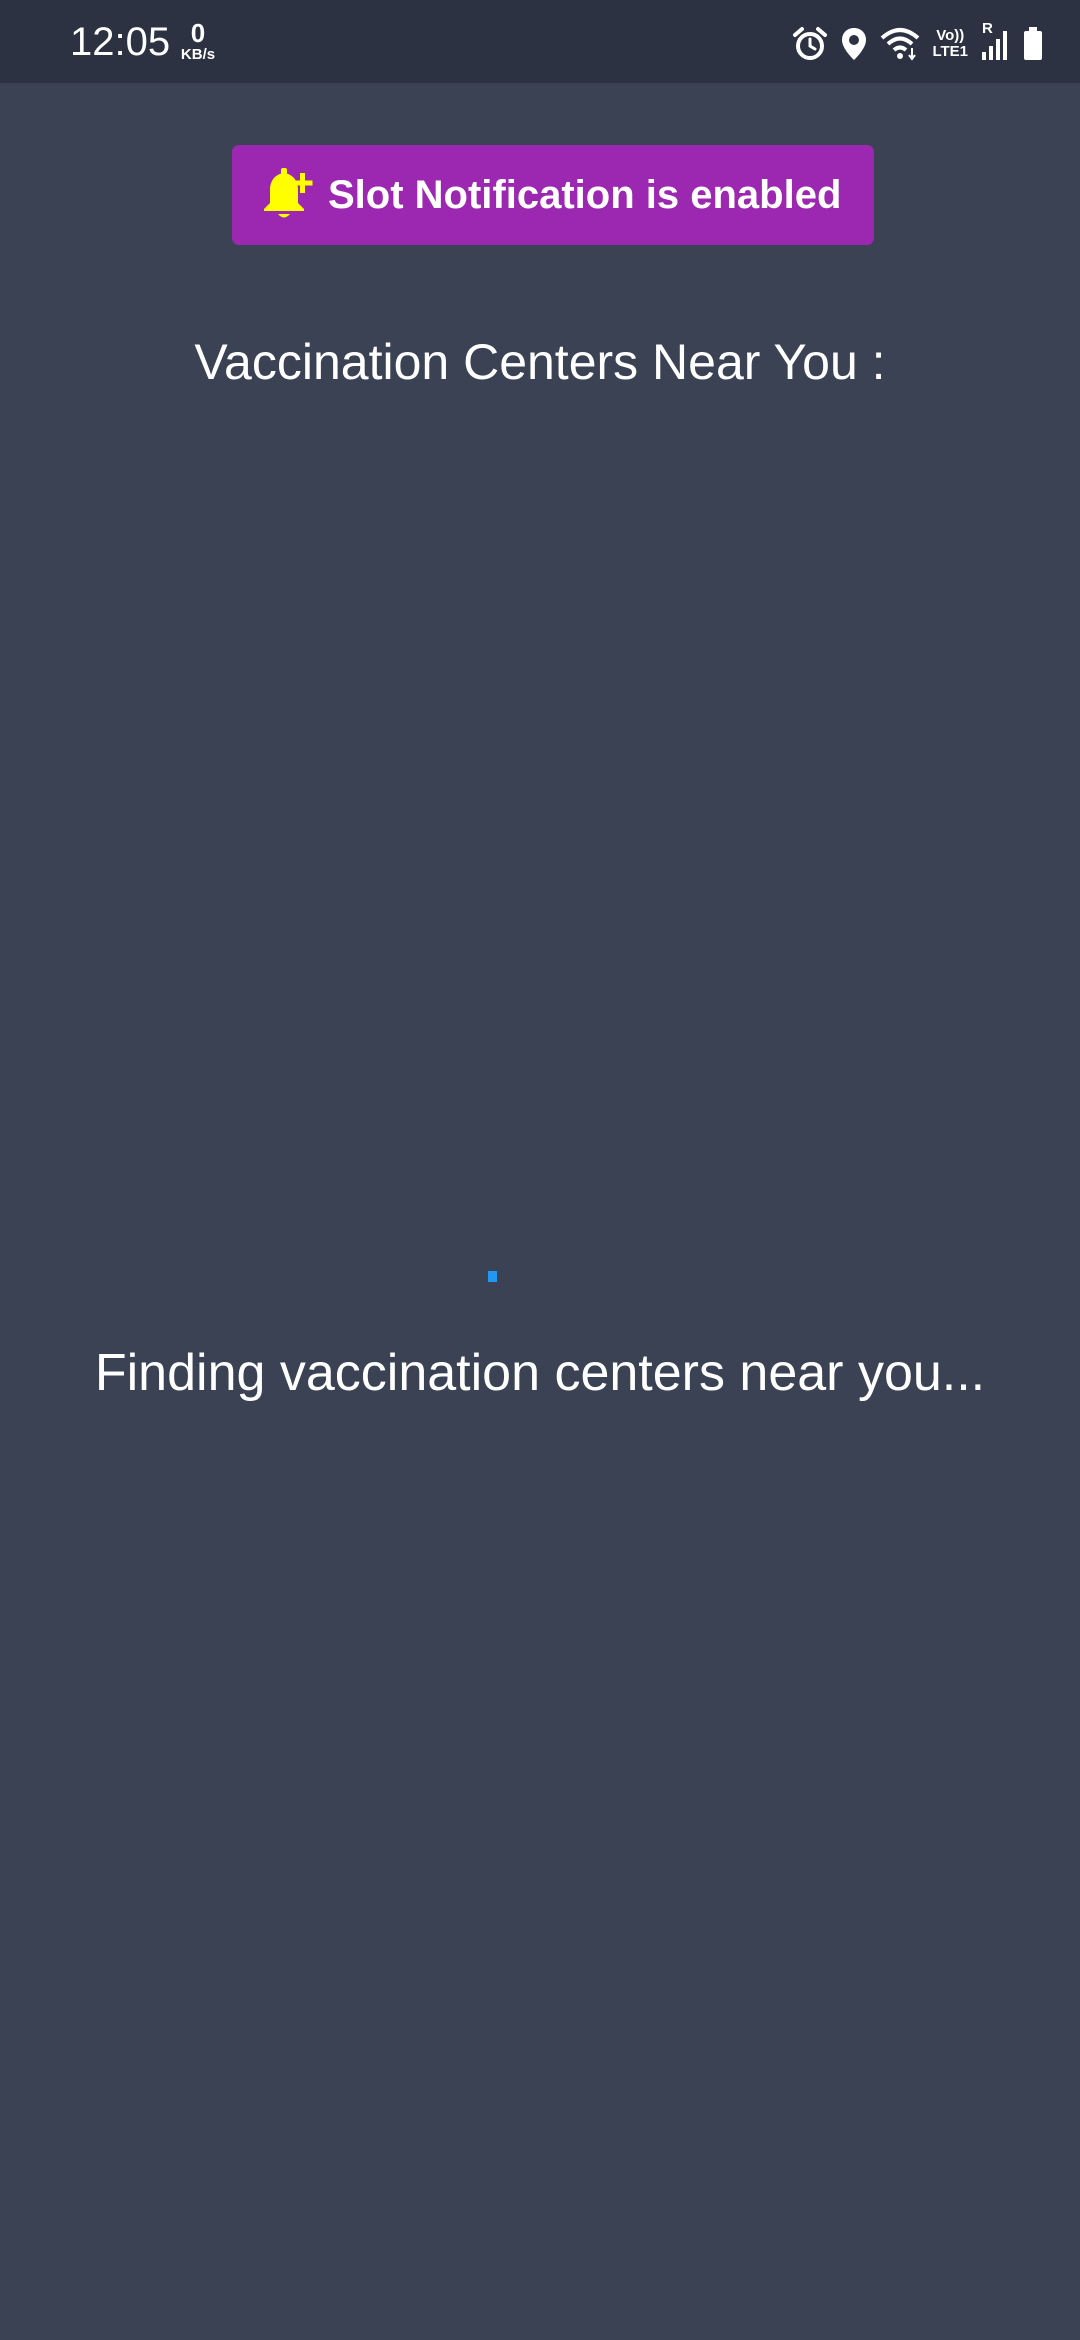 This screenshot has width=1080, height=2340. Describe the element at coordinates (540, 41) in the screenshot. I see `status-bar: 12:05 0 KB/s Vo)) LTE1 R` at that location.